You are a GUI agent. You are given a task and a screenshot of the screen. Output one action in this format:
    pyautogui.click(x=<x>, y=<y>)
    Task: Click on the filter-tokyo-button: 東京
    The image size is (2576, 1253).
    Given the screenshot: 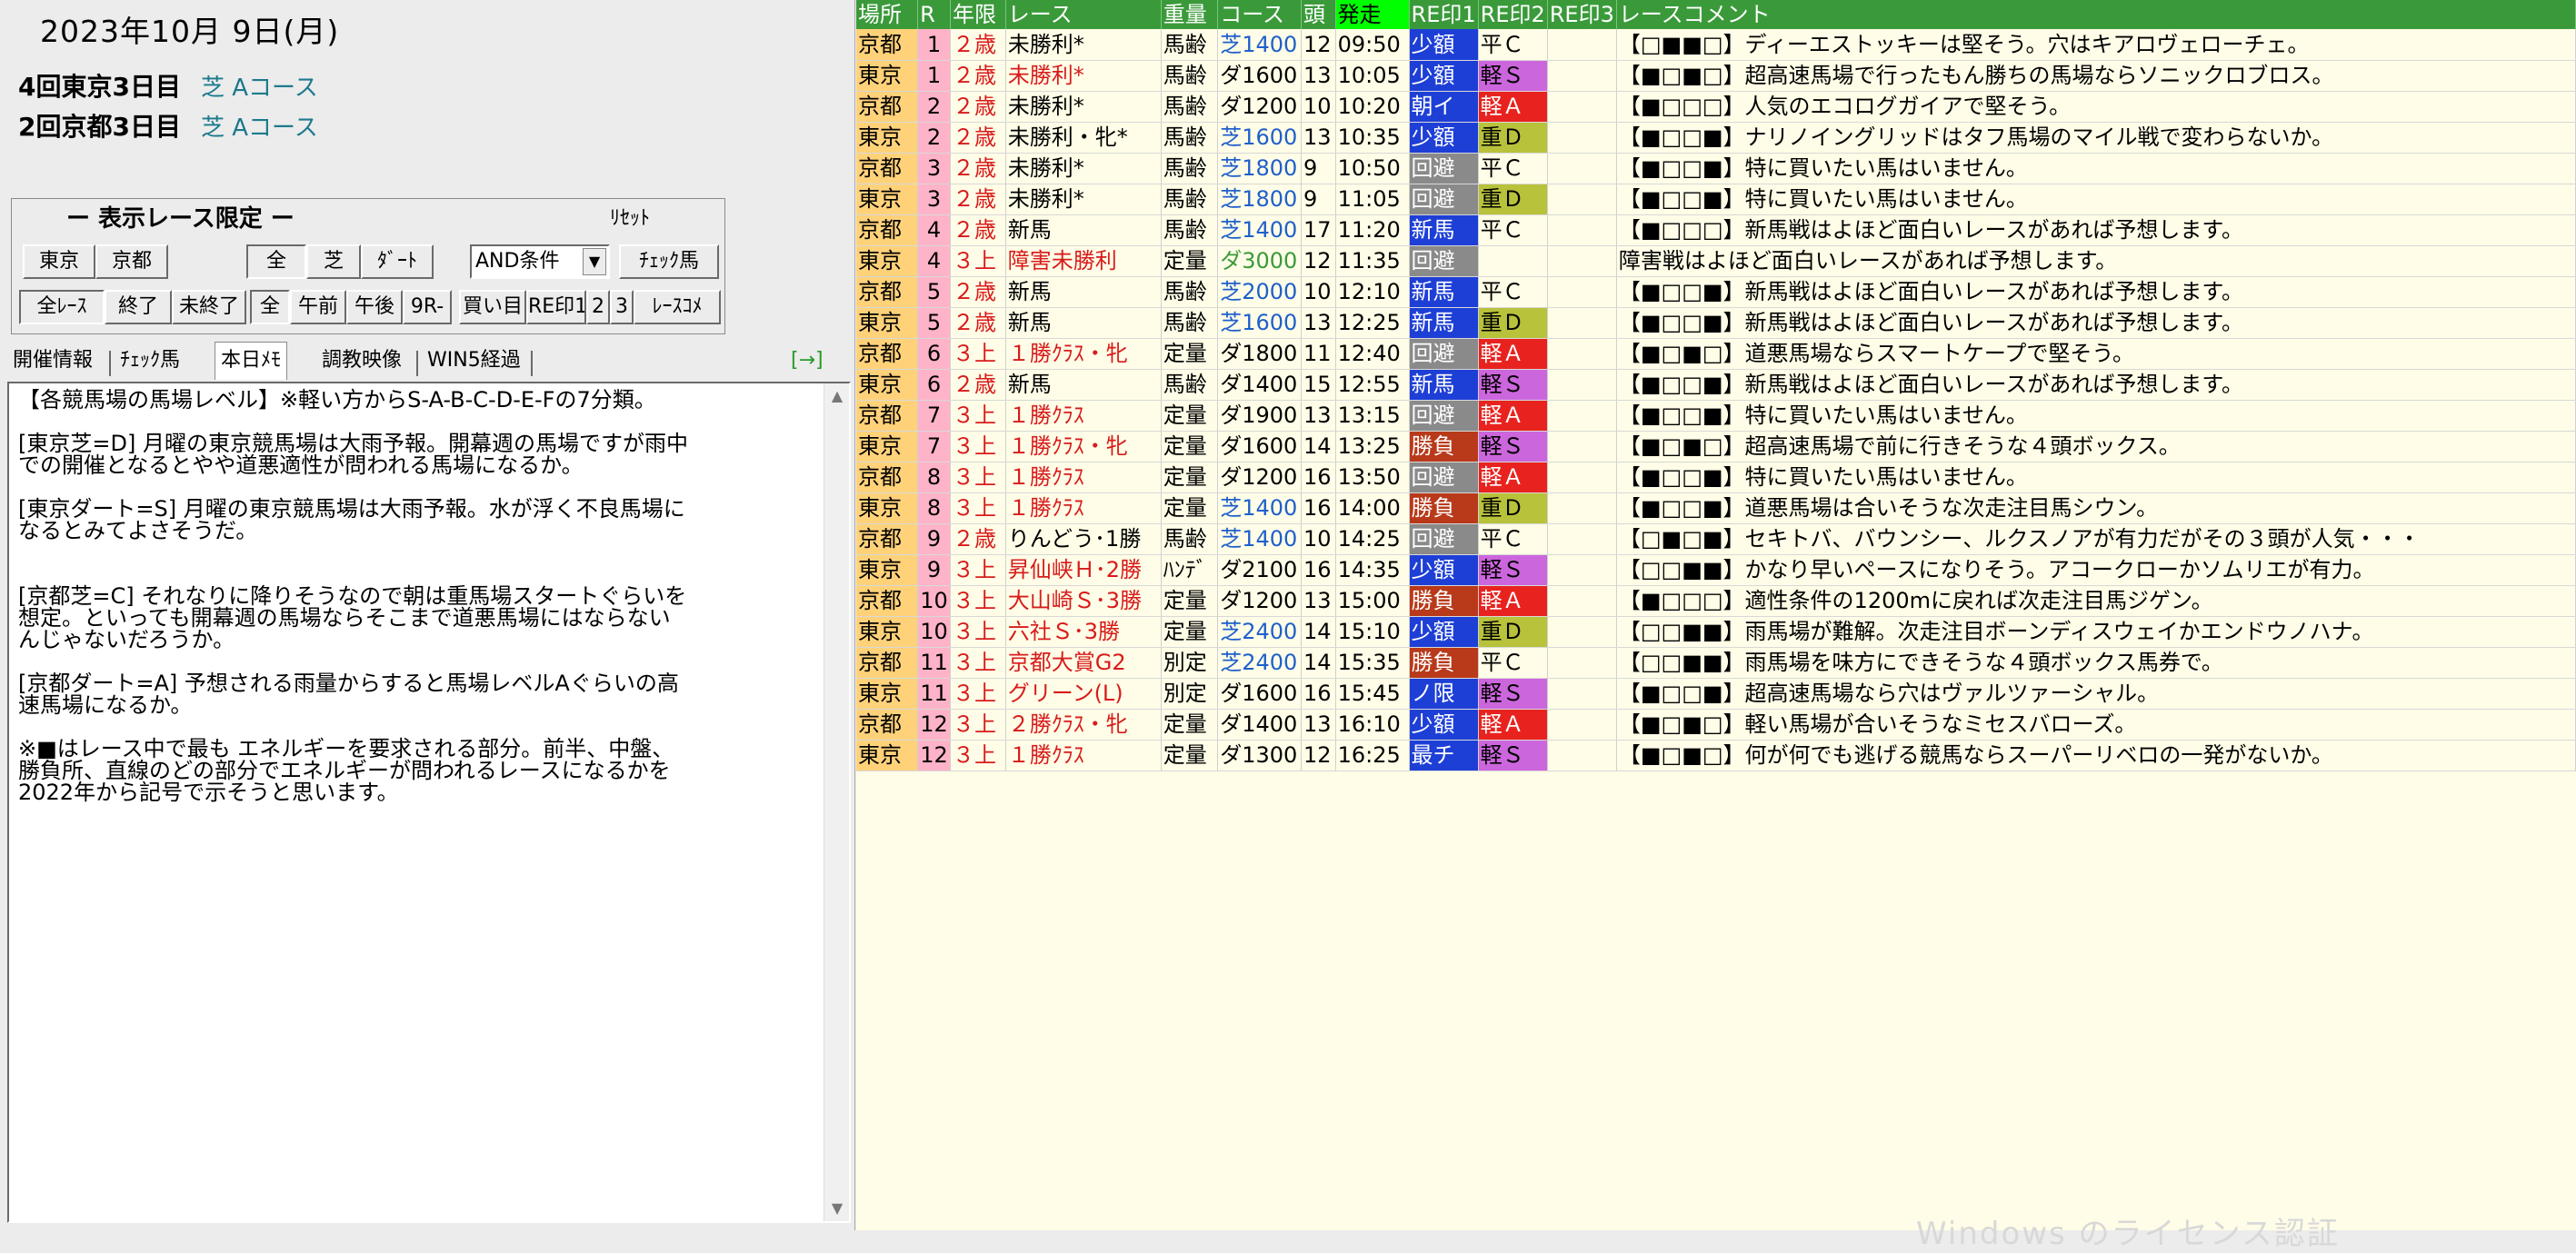 What is the action you would take?
    pyautogui.click(x=59, y=261)
    